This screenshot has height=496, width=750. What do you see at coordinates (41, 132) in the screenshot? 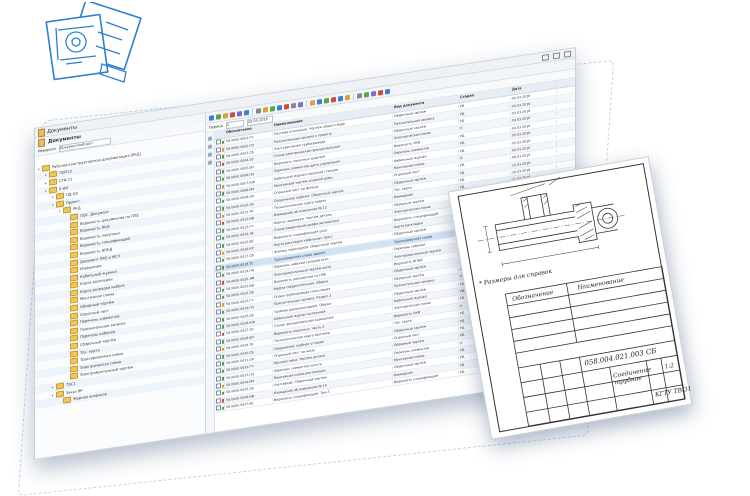
I see `documents-icon` at bounding box center [41, 132].